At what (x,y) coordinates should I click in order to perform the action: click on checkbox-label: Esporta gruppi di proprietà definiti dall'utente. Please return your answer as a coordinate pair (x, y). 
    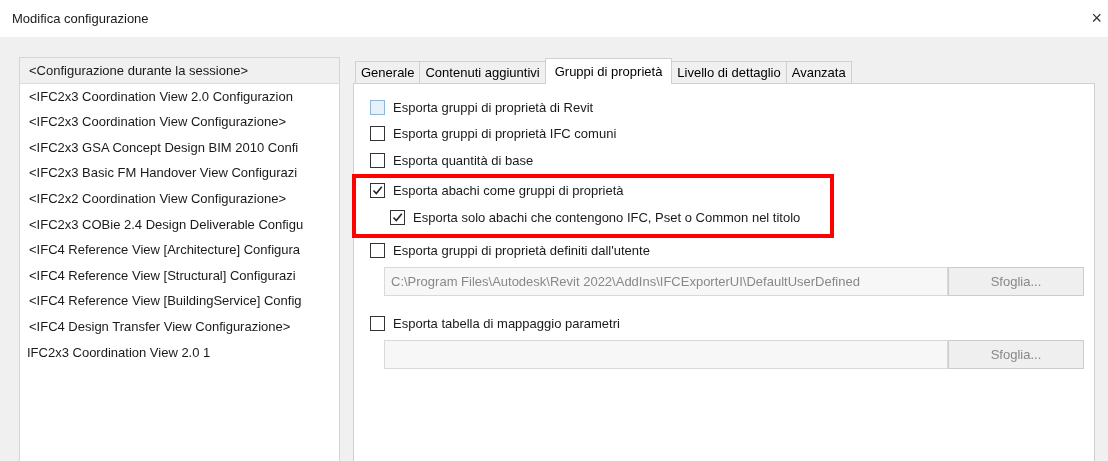
    Looking at the image, I should click on (521, 251).